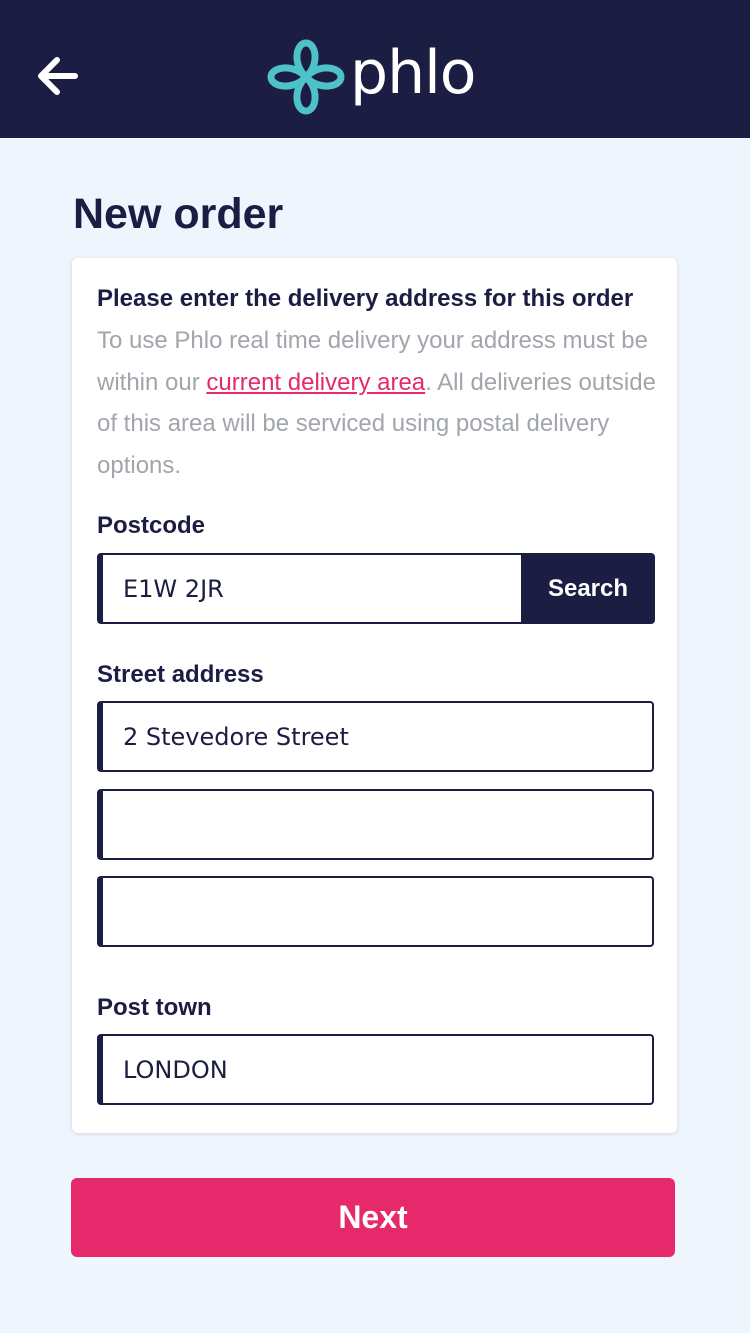 The height and width of the screenshot is (1333, 750). What do you see at coordinates (151, 525) in the screenshot?
I see `postcode-label: Postcode` at bounding box center [151, 525].